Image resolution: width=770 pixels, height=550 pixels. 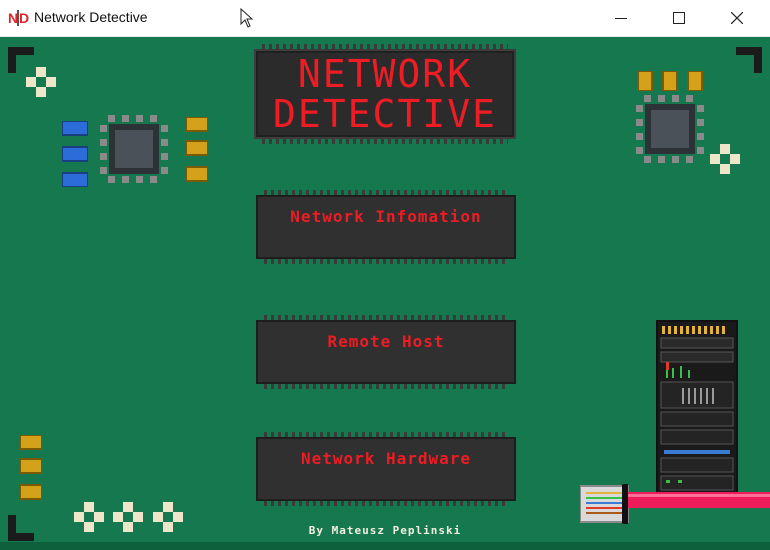 What do you see at coordinates (385, 18) in the screenshot?
I see `window-titlebar: N D Network Detective` at bounding box center [385, 18].